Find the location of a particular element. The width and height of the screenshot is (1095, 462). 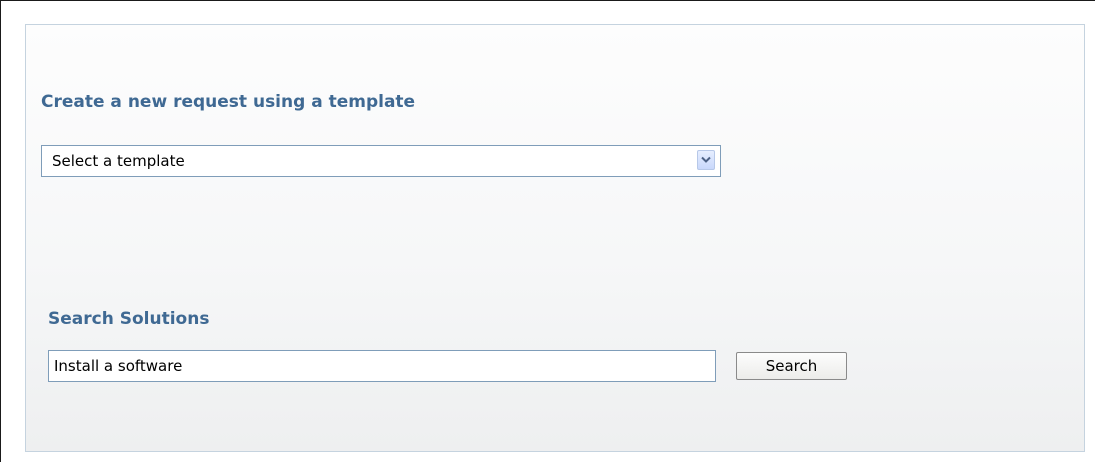

template-select-value: Select a template is located at coordinates (118, 161).